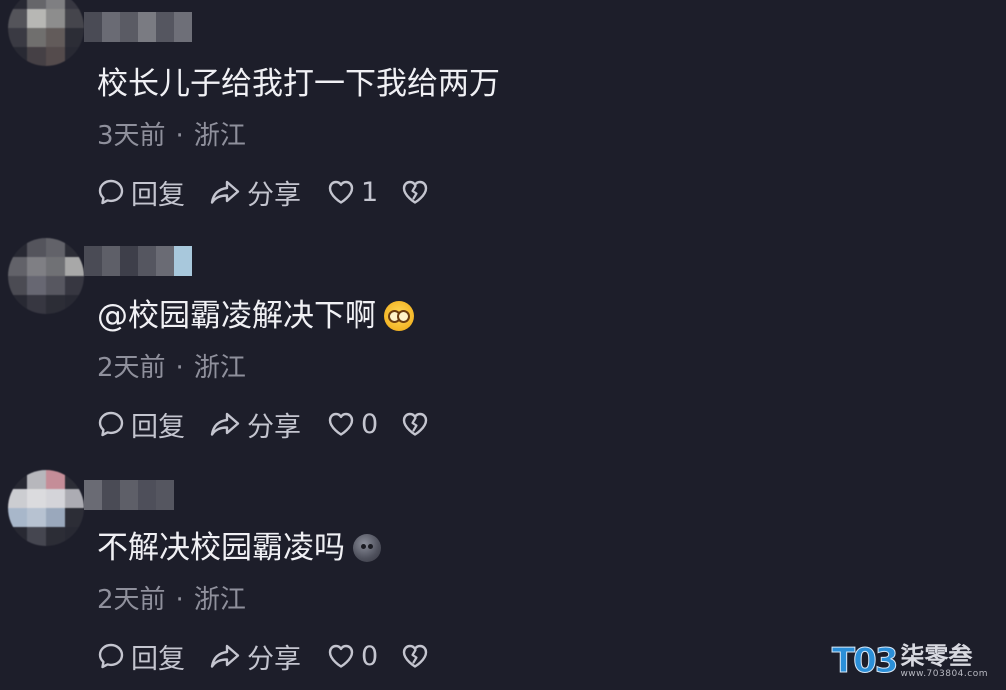 Image resolution: width=1006 pixels, height=690 pixels. What do you see at coordinates (367, 548) in the screenshot?
I see `gray-face-emoji` at bounding box center [367, 548].